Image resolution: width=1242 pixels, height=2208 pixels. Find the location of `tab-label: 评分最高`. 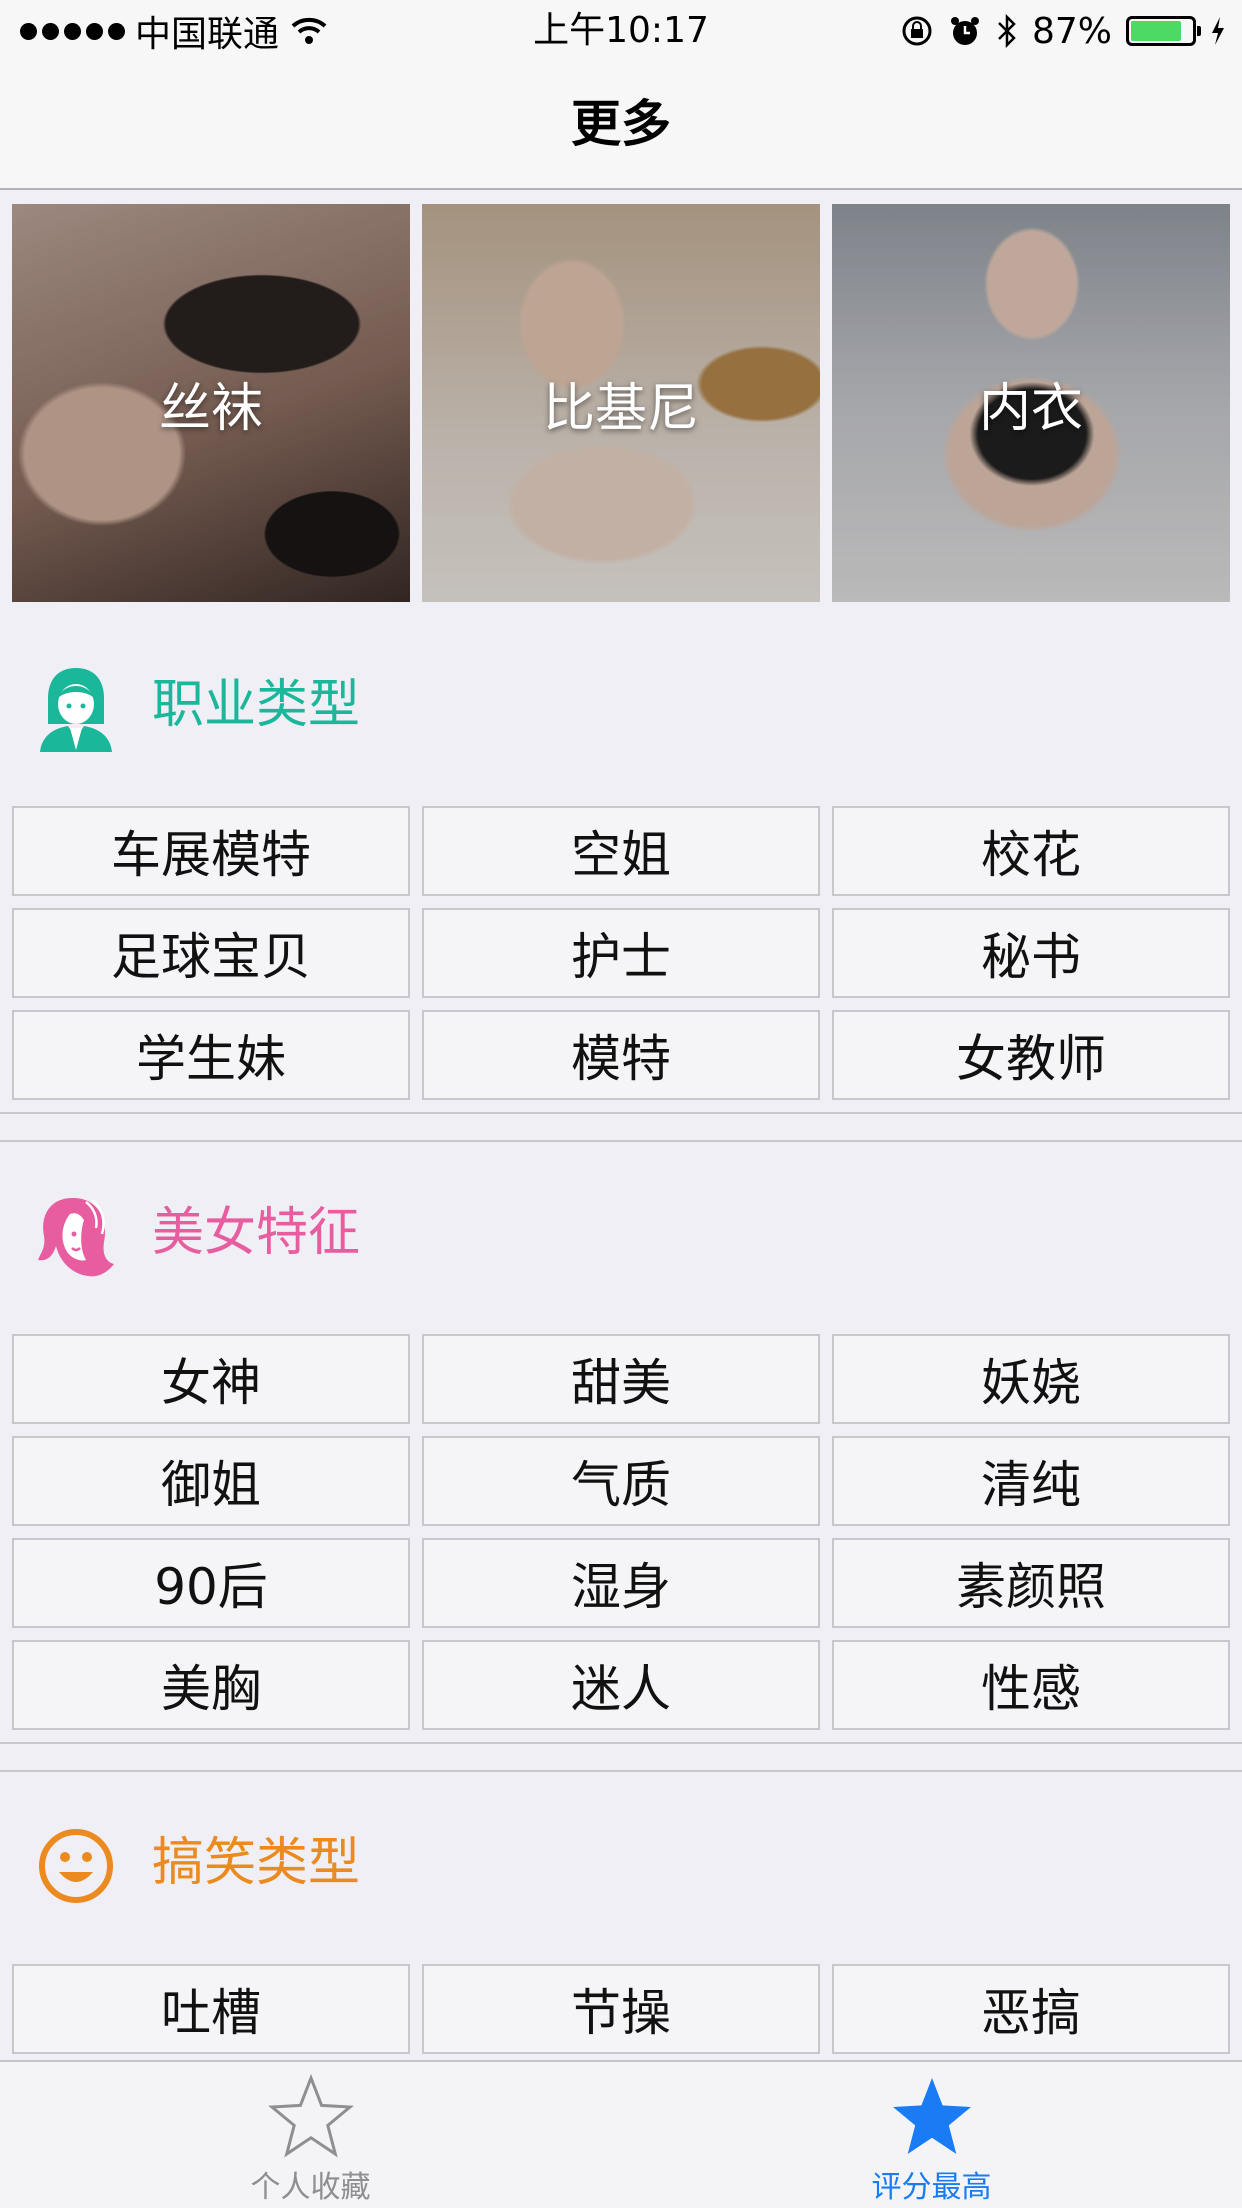

tab-label: 评分最高 is located at coordinates (931, 2187).